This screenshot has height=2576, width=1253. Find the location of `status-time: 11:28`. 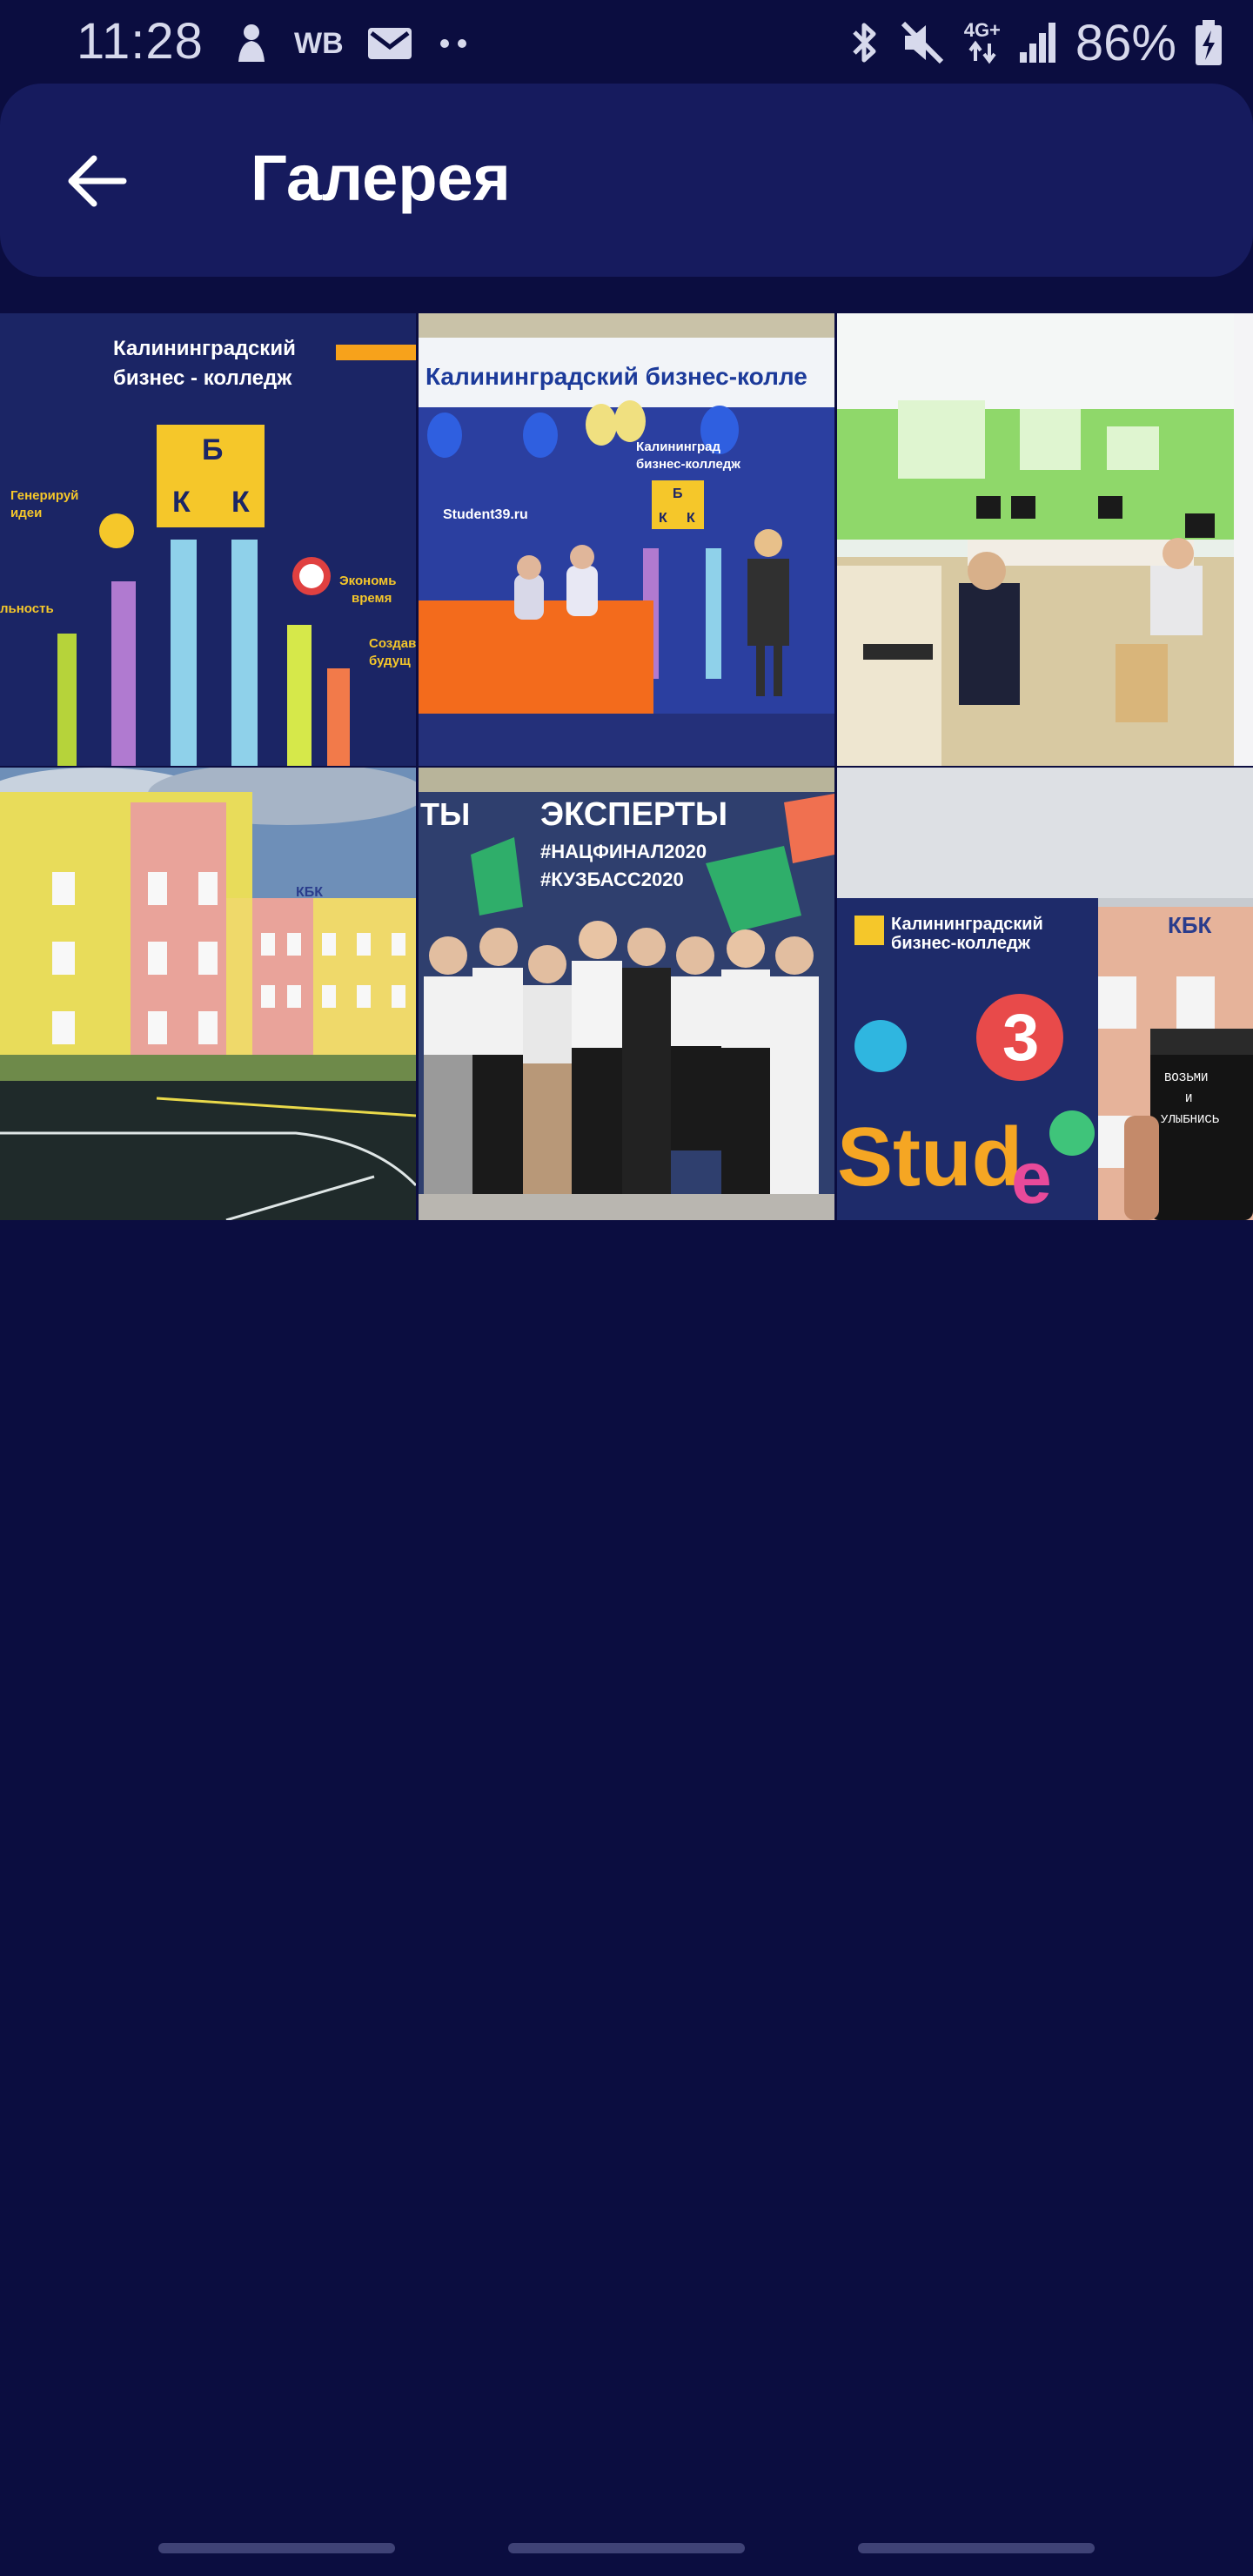

status-time: 11:28 is located at coordinates (140, 41).